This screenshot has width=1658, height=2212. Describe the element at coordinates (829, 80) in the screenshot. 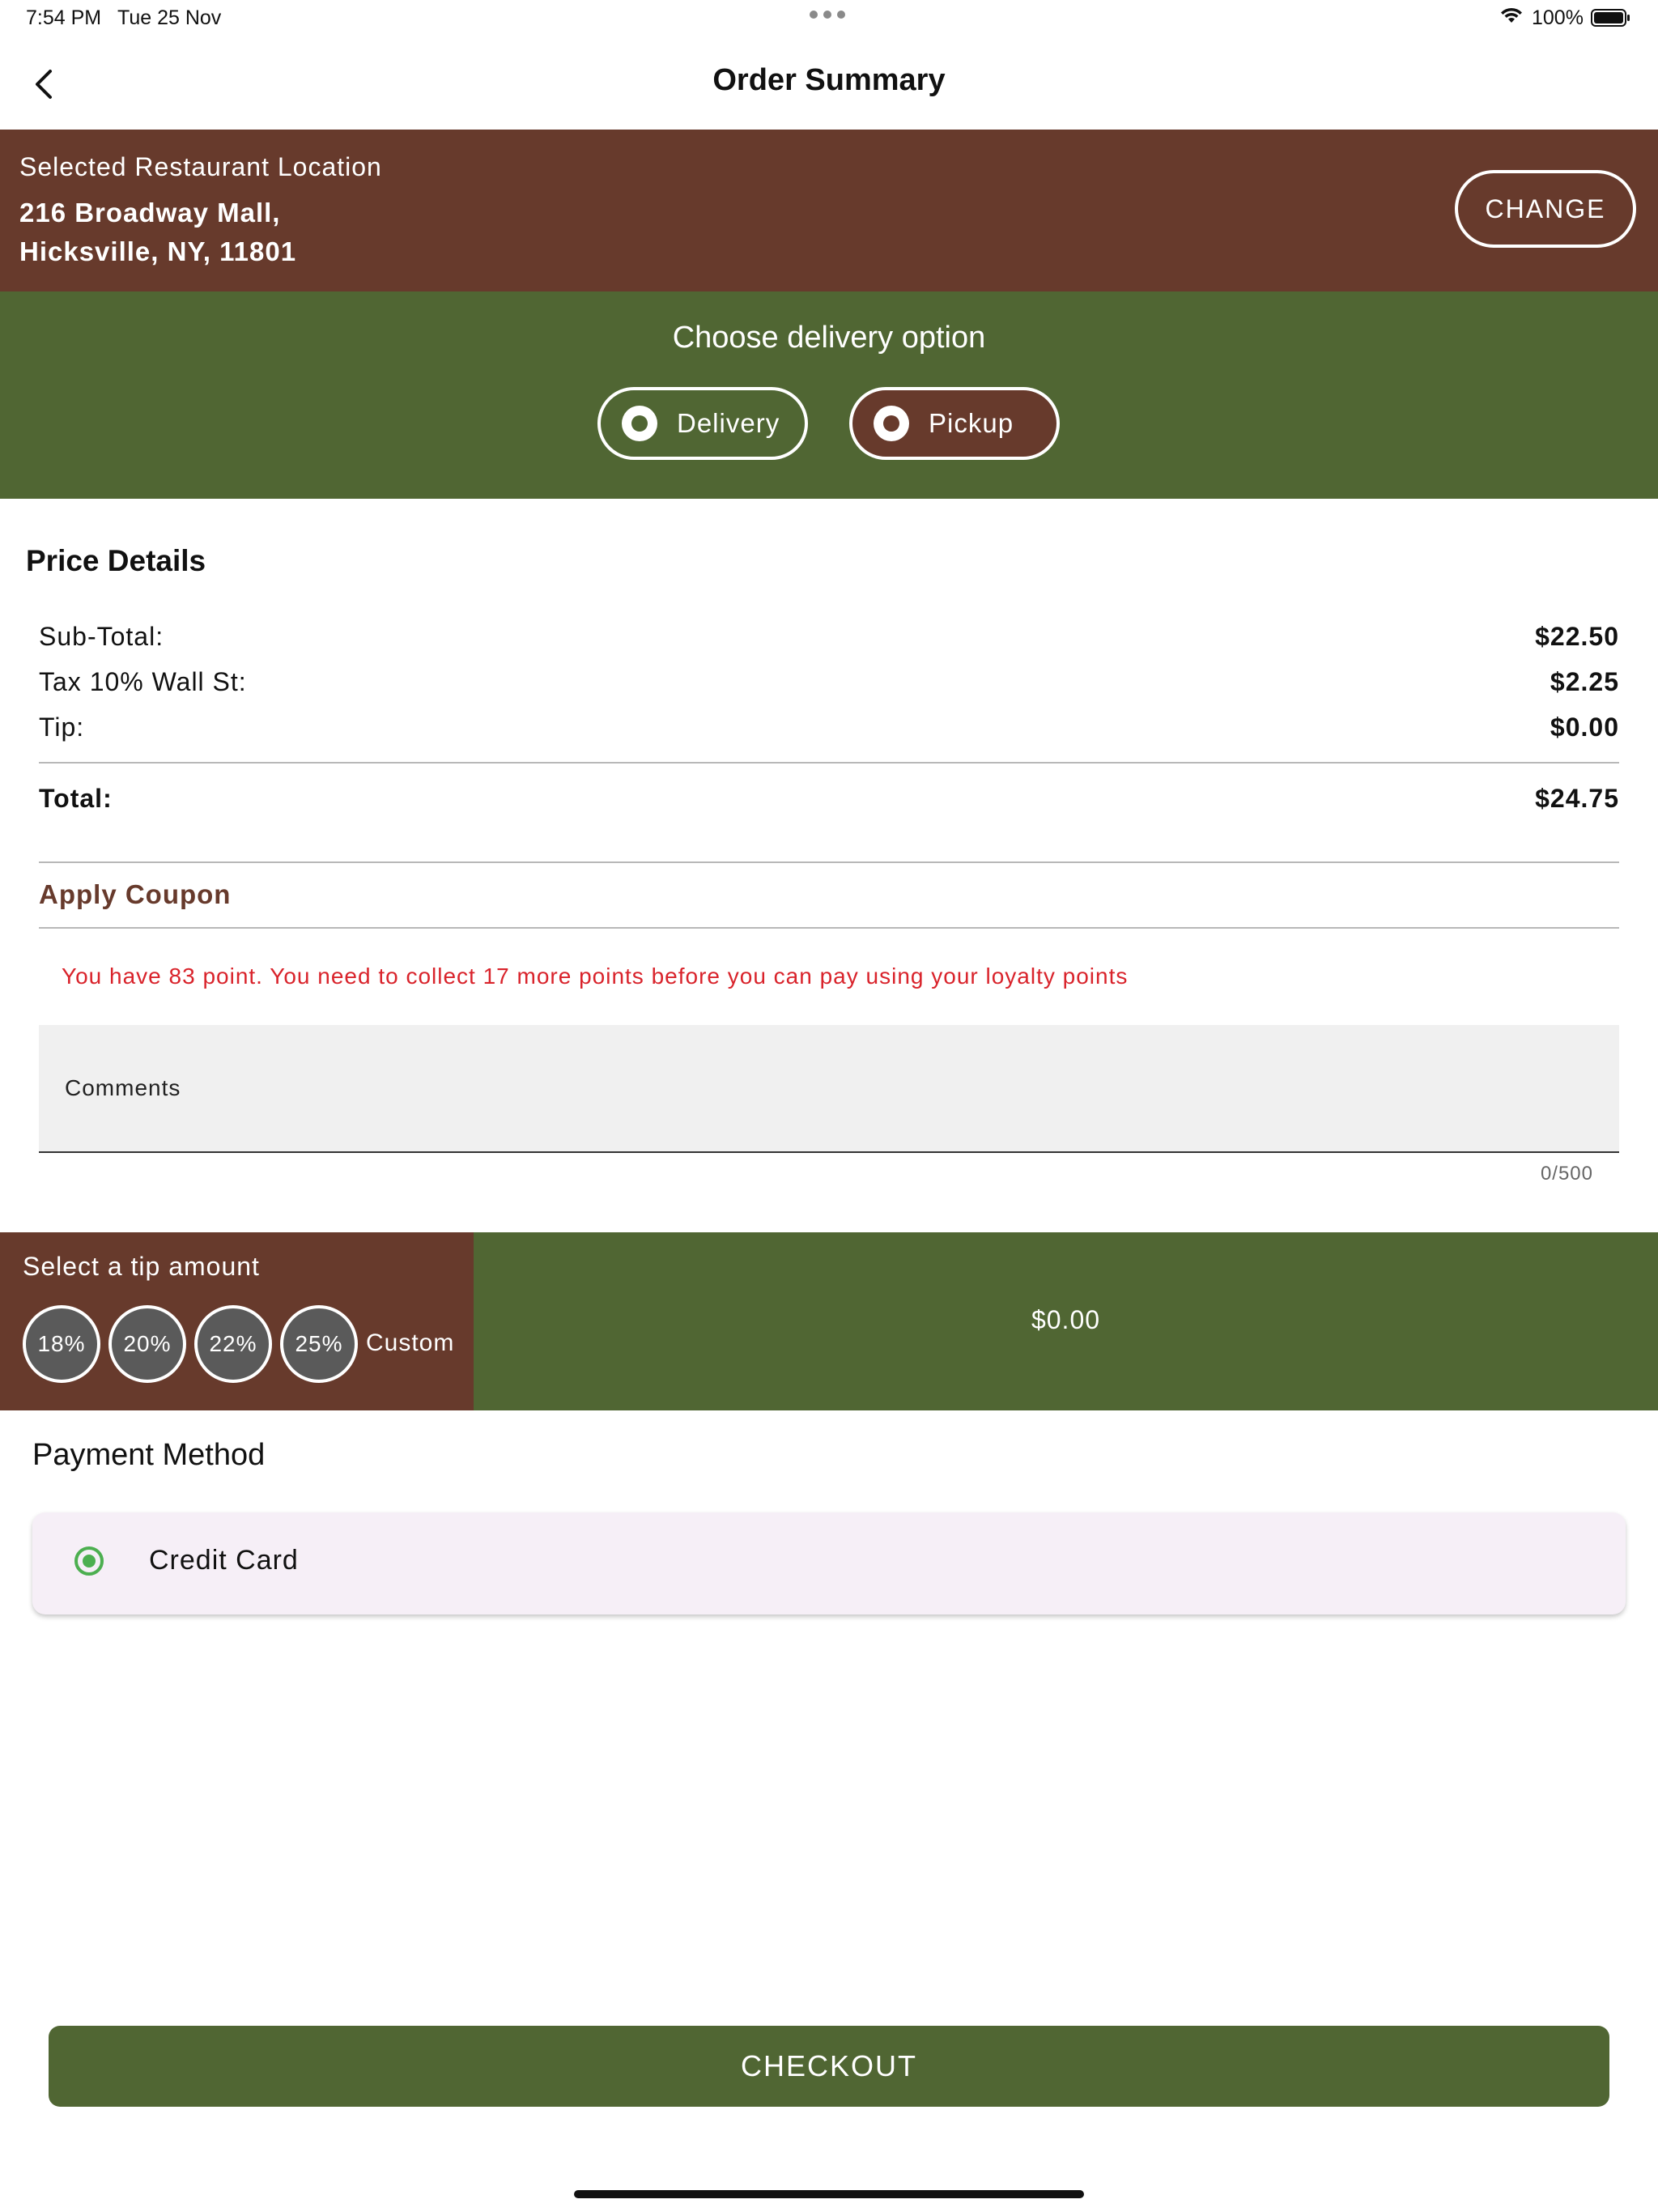

I see `page-title: Order Summary` at that location.